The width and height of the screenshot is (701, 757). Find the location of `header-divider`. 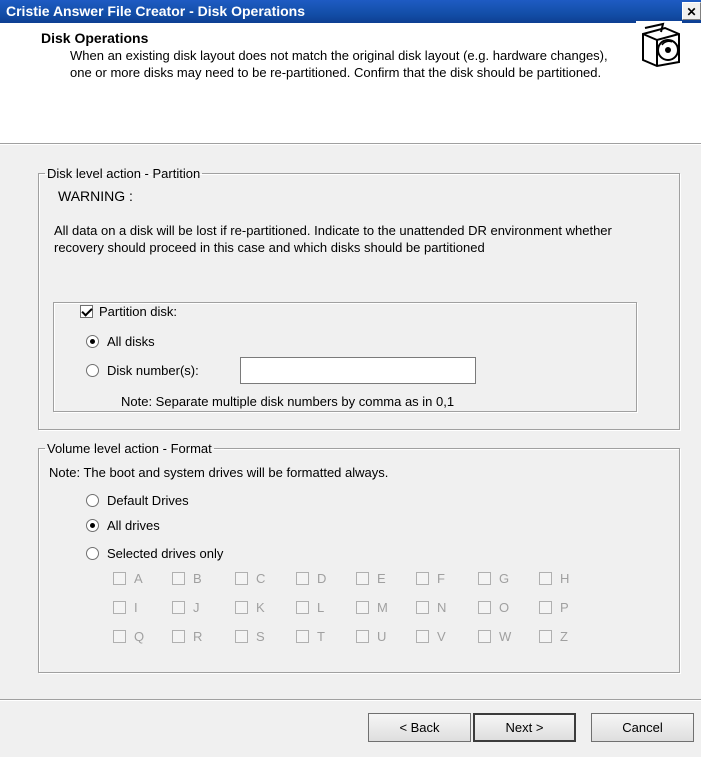

header-divider is located at coordinates (350, 144).